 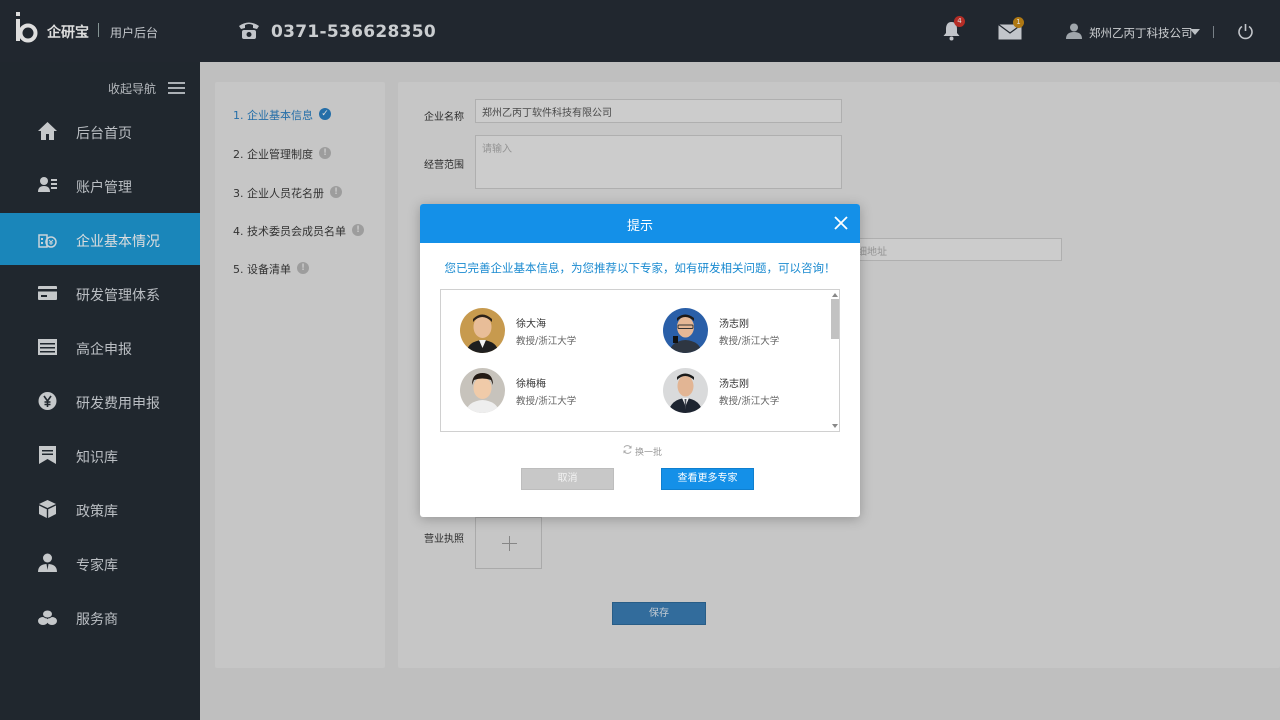 I want to click on expert-card: 徐大海 教授/浙江大学, so click(x=550, y=331).